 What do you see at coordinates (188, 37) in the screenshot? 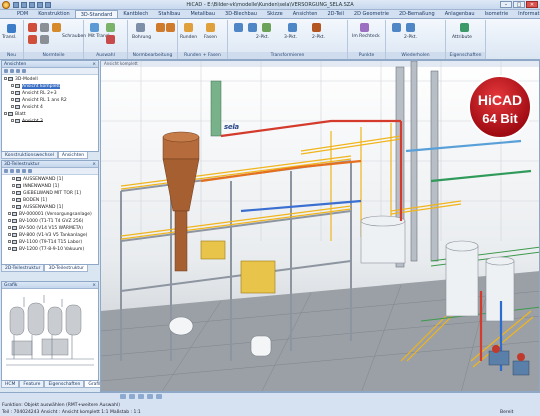
I see `runden-button-label: Runden` at bounding box center [188, 37].